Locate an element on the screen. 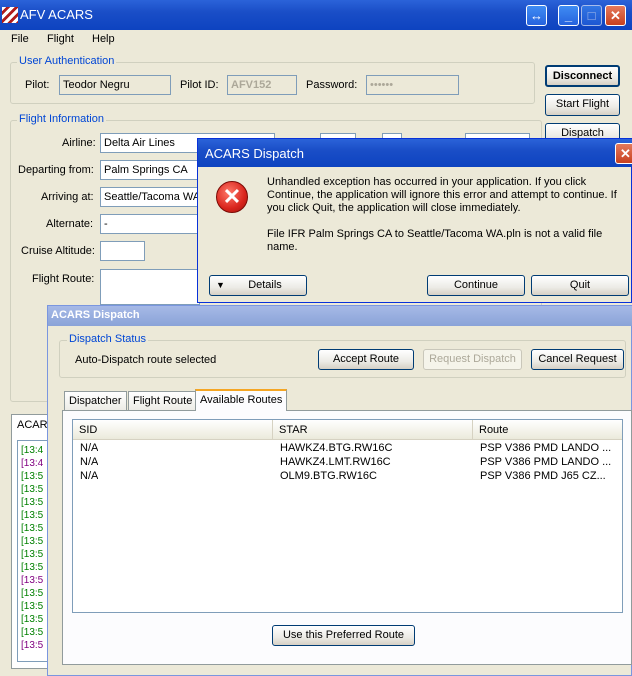 Image resolution: width=632 pixels, height=676 pixels. alternate-select: - is located at coordinates (150, 224).